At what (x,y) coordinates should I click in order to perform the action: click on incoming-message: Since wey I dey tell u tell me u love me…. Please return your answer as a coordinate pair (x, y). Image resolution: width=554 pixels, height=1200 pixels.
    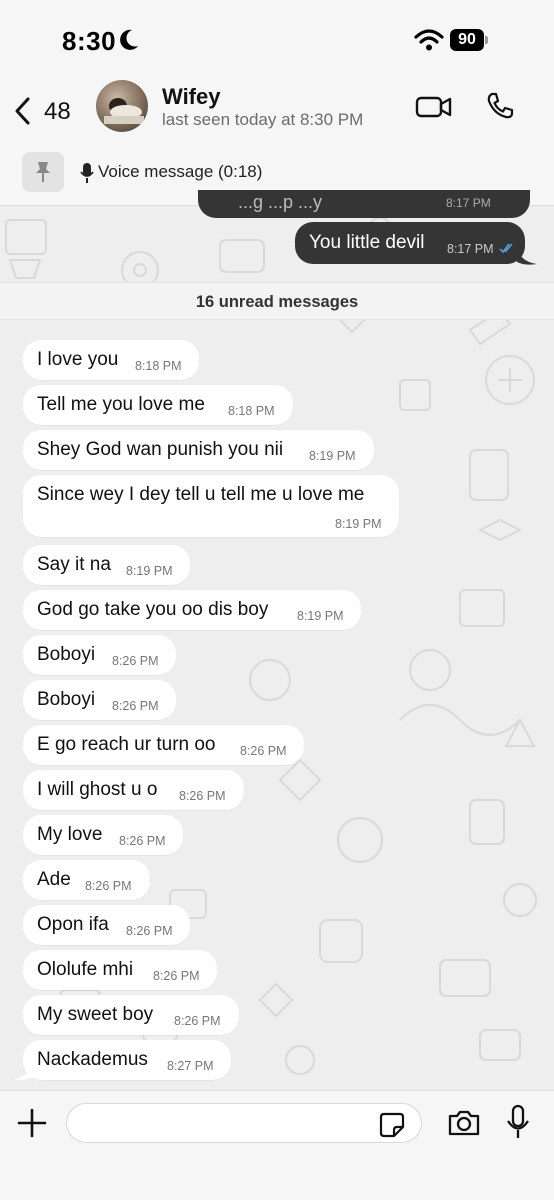
    Looking at the image, I should click on (211, 506).